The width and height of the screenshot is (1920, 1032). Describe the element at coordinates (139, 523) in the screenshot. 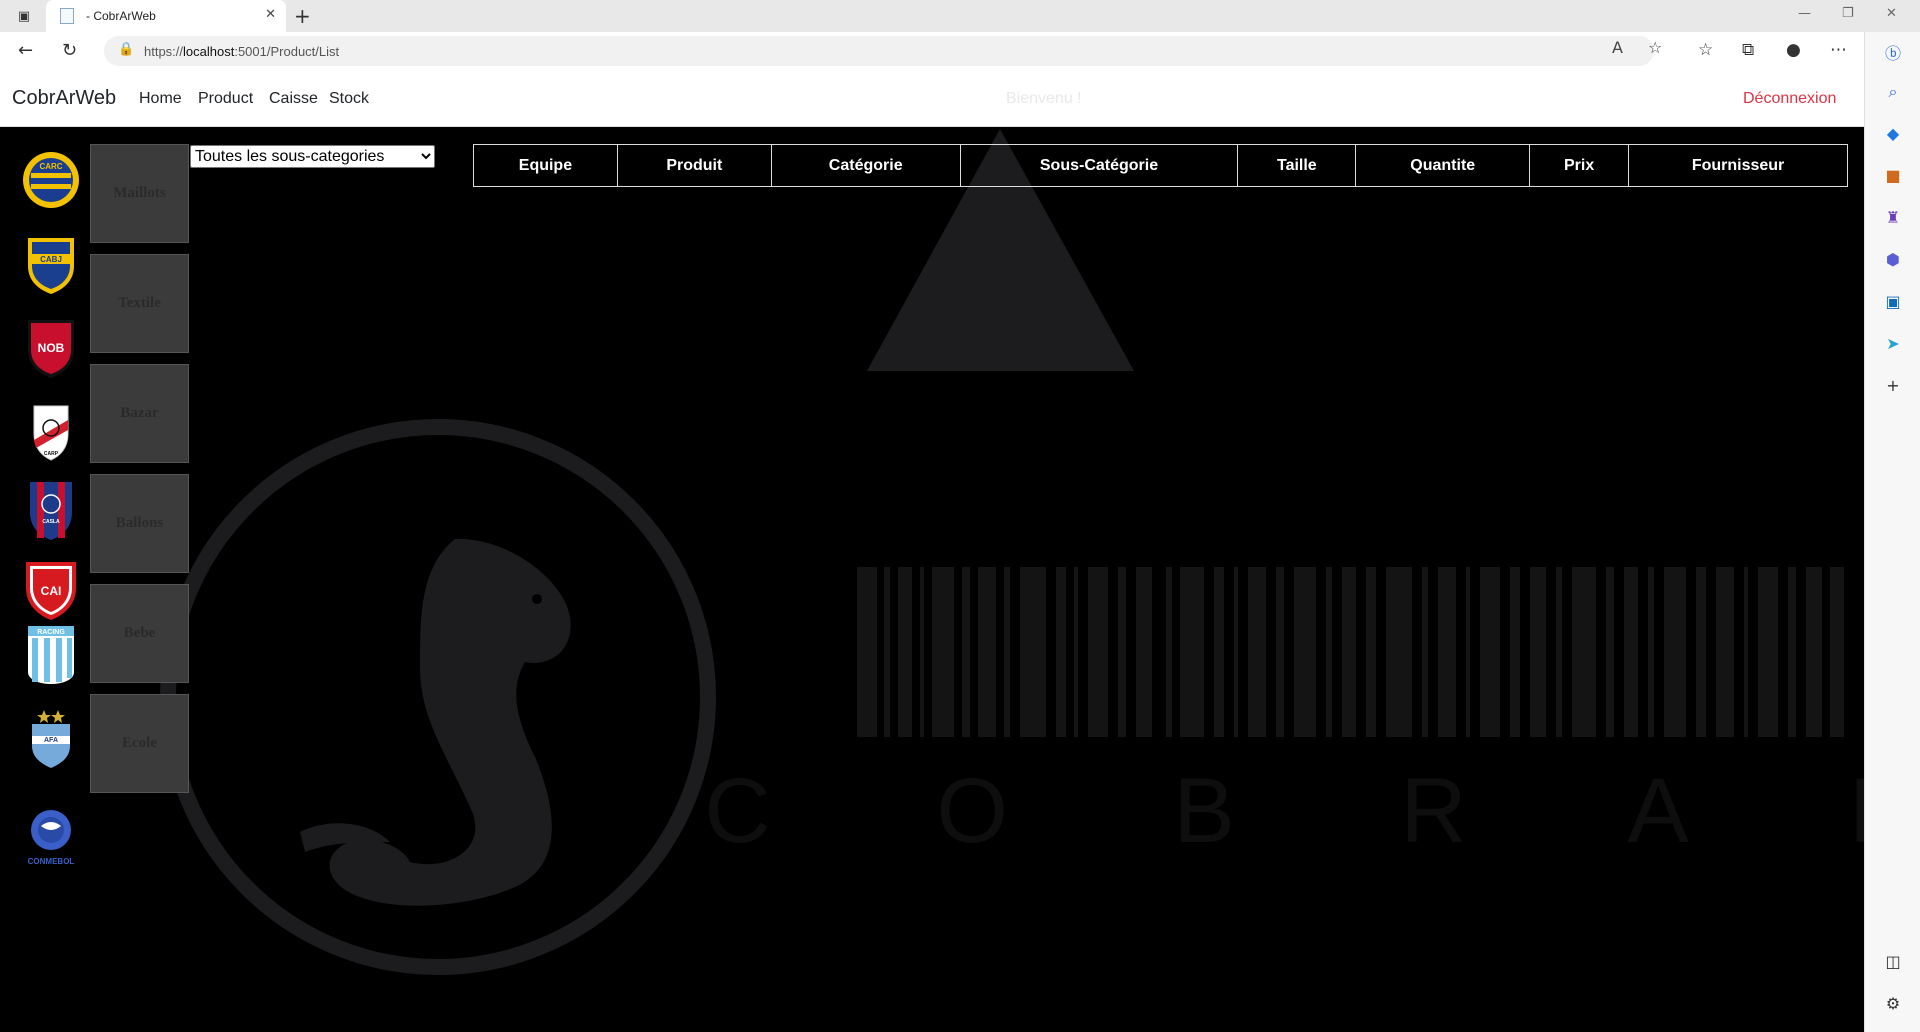

I see `category-tile-ballons: Ballons` at that location.